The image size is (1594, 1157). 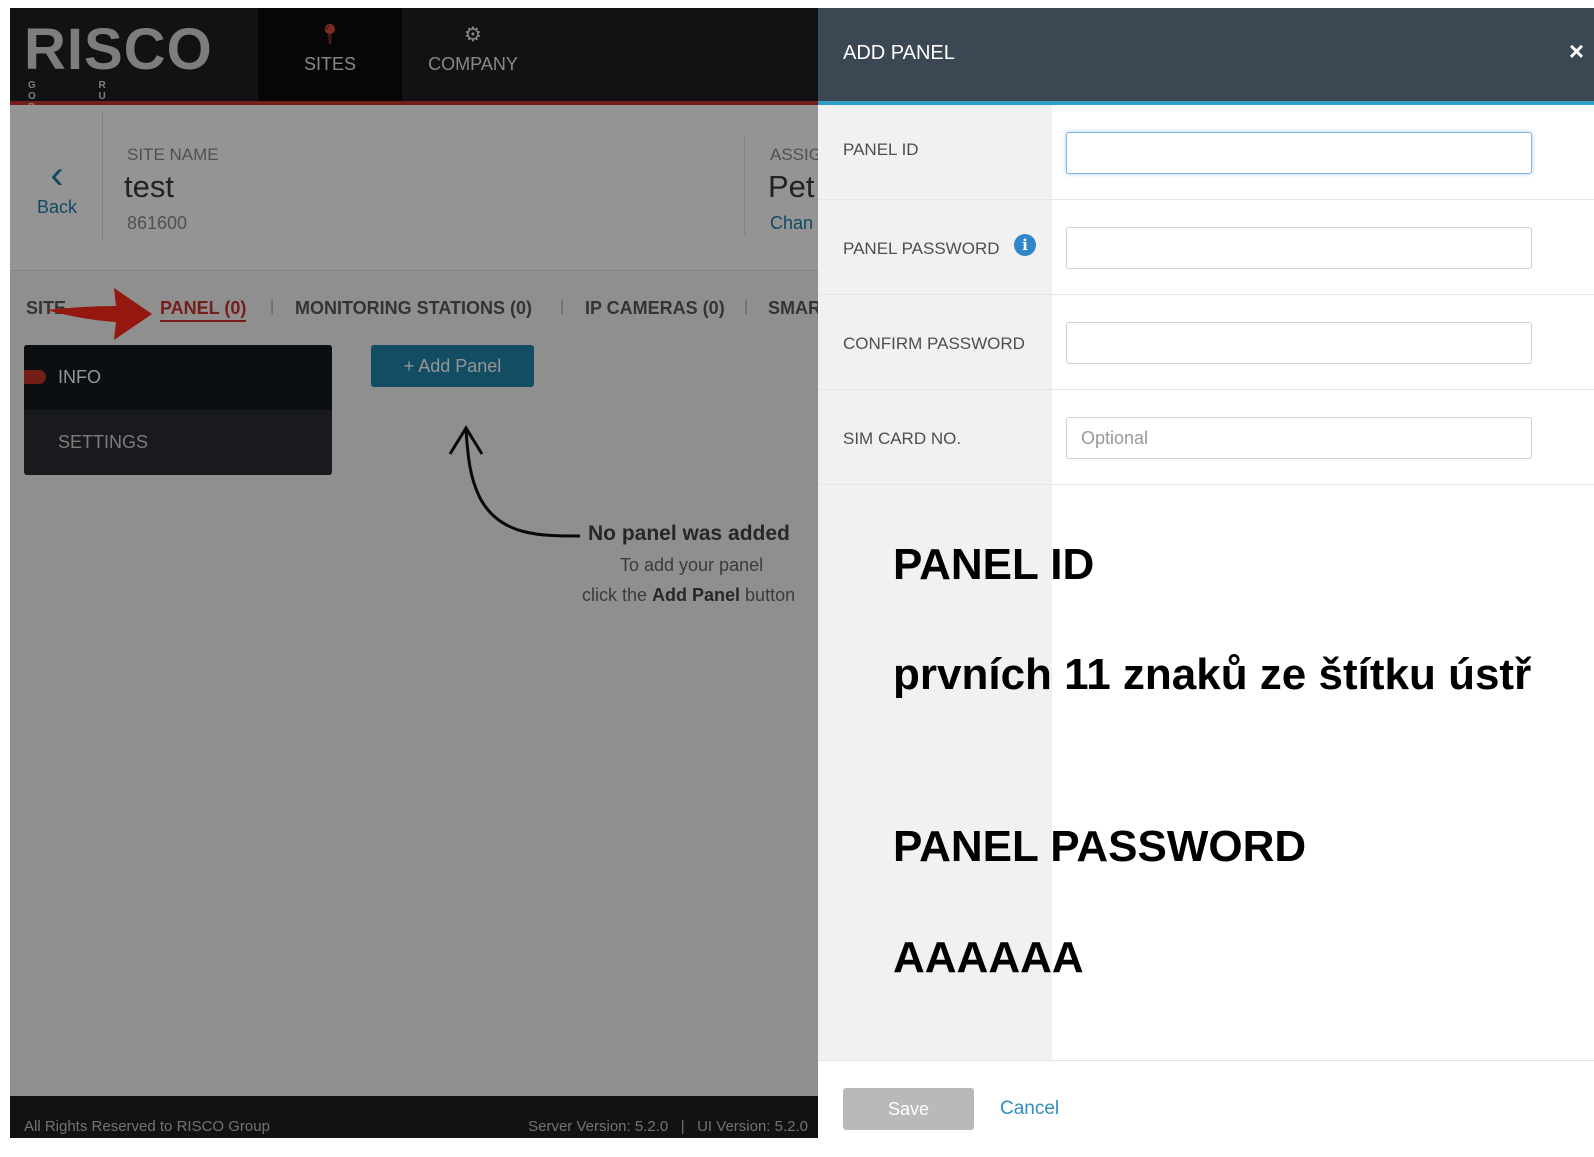 I want to click on panel-password-row: PANEL PASSWORD i, so click(x=1206, y=247).